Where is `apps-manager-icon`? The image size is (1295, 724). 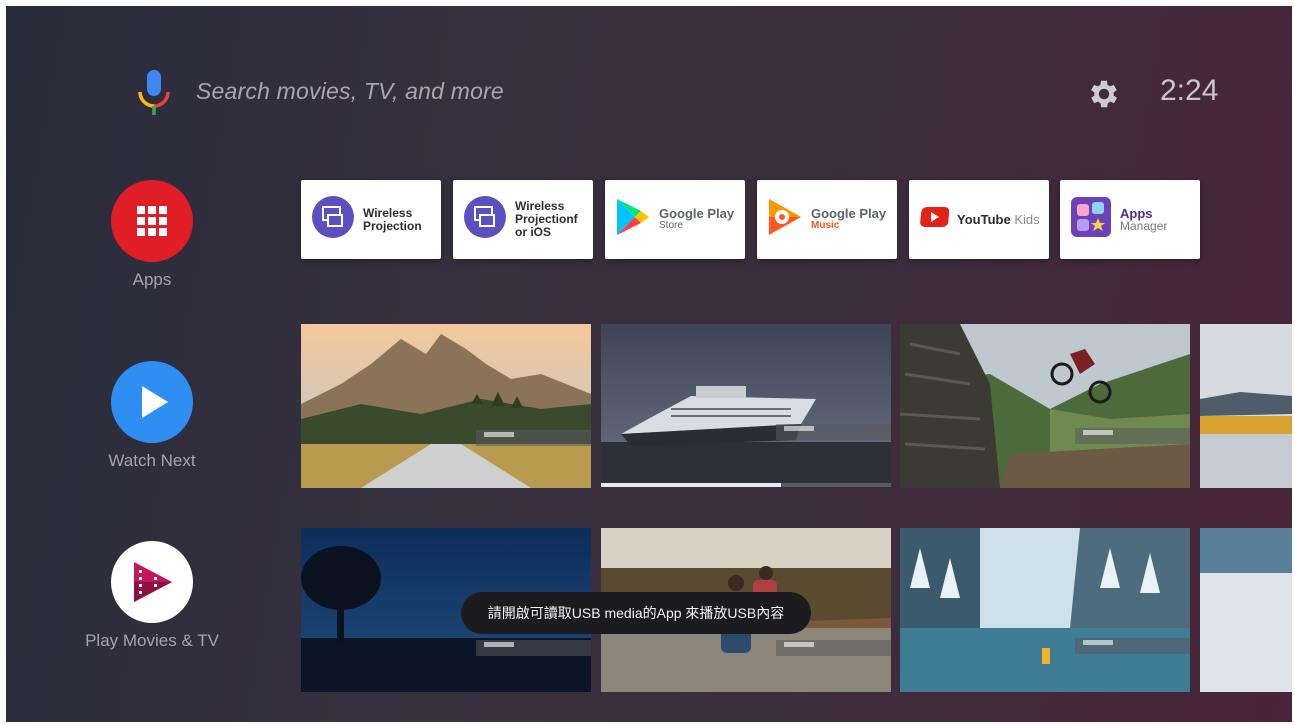
apps-manager-icon is located at coordinates (1091, 219).